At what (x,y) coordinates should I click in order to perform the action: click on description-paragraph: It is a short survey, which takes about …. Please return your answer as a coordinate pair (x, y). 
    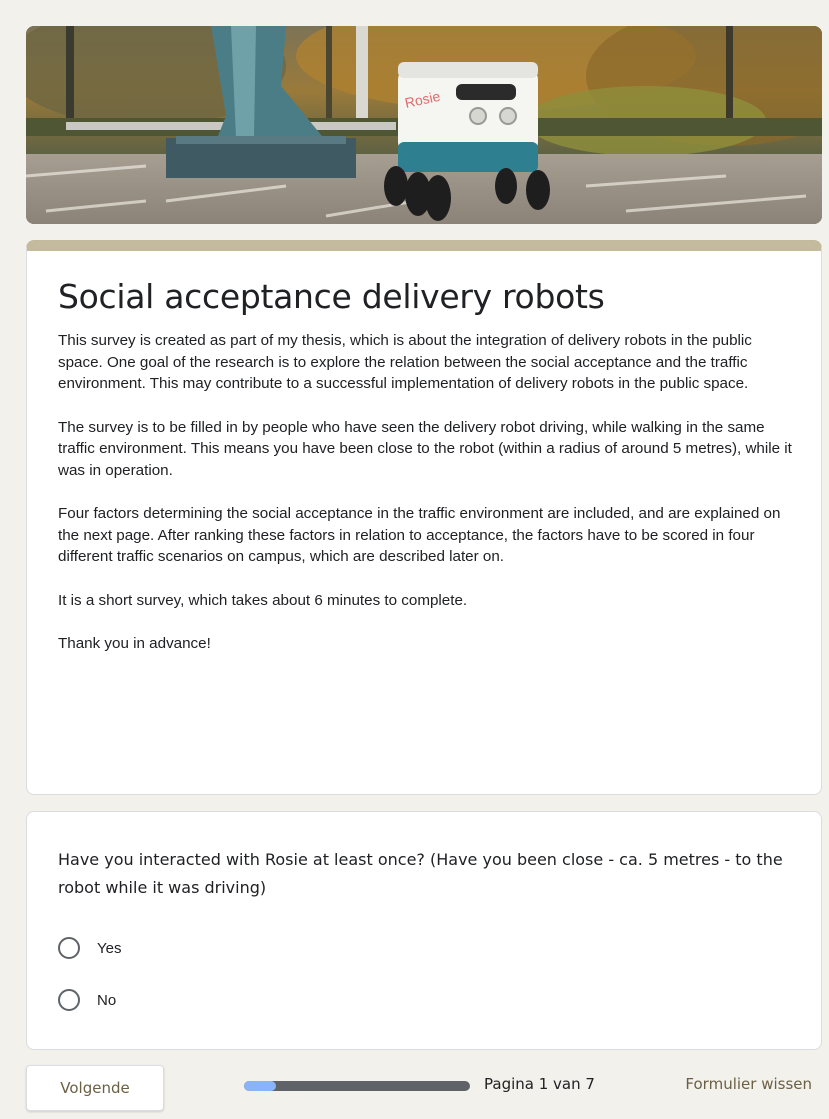
    Looking at the image, I should click on (263, 600).